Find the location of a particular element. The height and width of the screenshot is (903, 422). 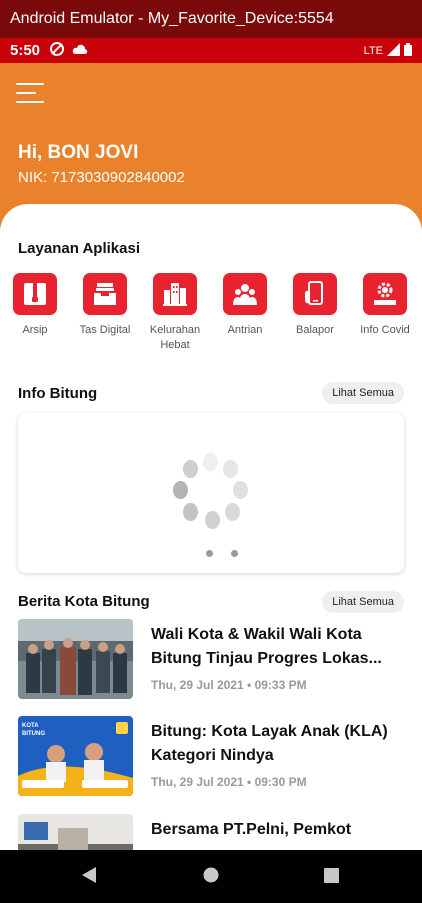

berita-title: Berita Kota Bitung is located at coordinates (84, 601).